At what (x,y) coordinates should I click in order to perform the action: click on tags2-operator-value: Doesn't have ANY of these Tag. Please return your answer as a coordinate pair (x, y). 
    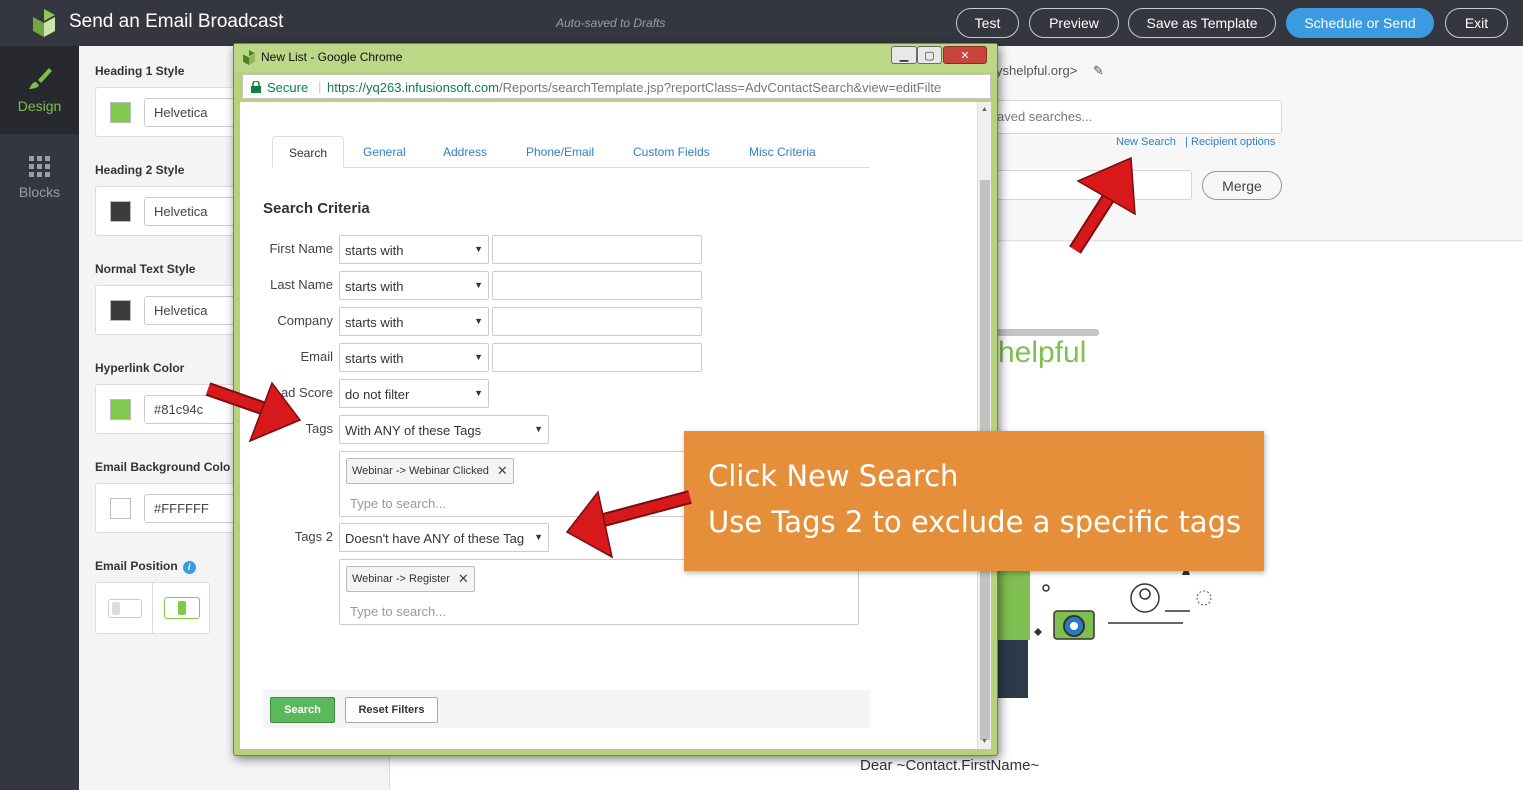
    Looking at the image, I should click on (435, 538).